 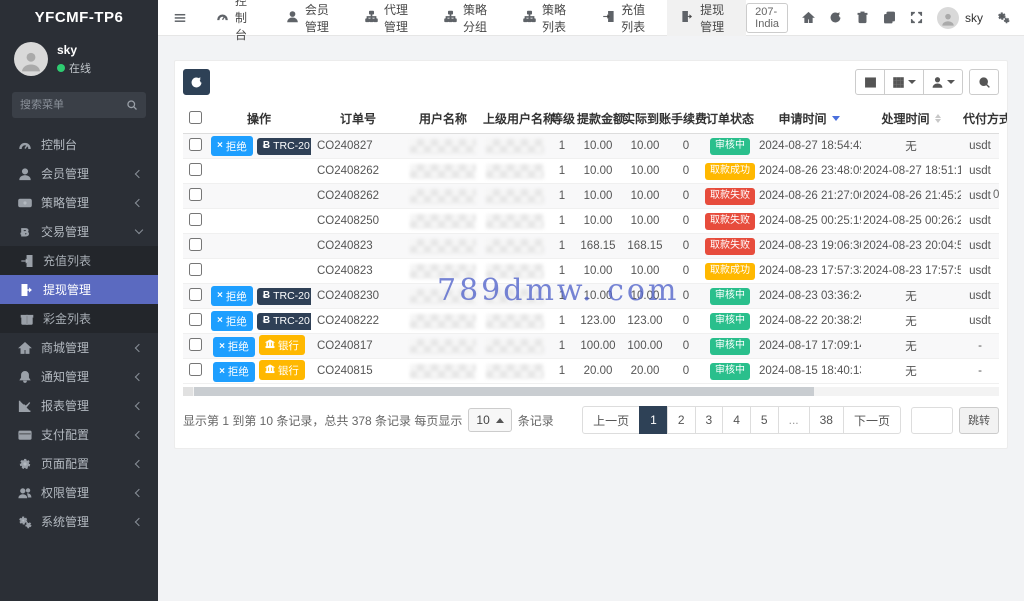 I want to click on prev-page-button: 上一页, so click(x=611, y=420).